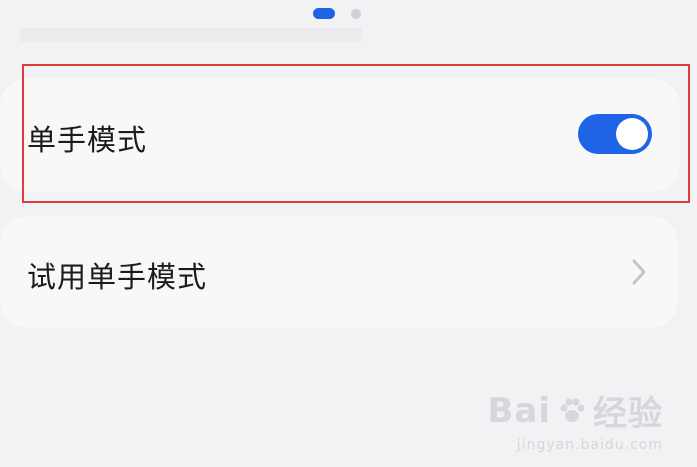  What do you see at coordinates (117, 277) in the screenshot?
I see `try-one-hand-mode-label: 试用单手模式` at bounding box center [117, 277].